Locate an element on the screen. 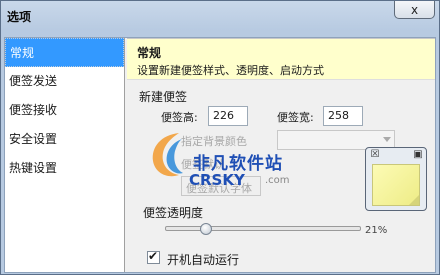 Image resolution: width=440 pixels, height=275 pixels. checkmark-icon: ✔ is located at coordinates (153, 256).